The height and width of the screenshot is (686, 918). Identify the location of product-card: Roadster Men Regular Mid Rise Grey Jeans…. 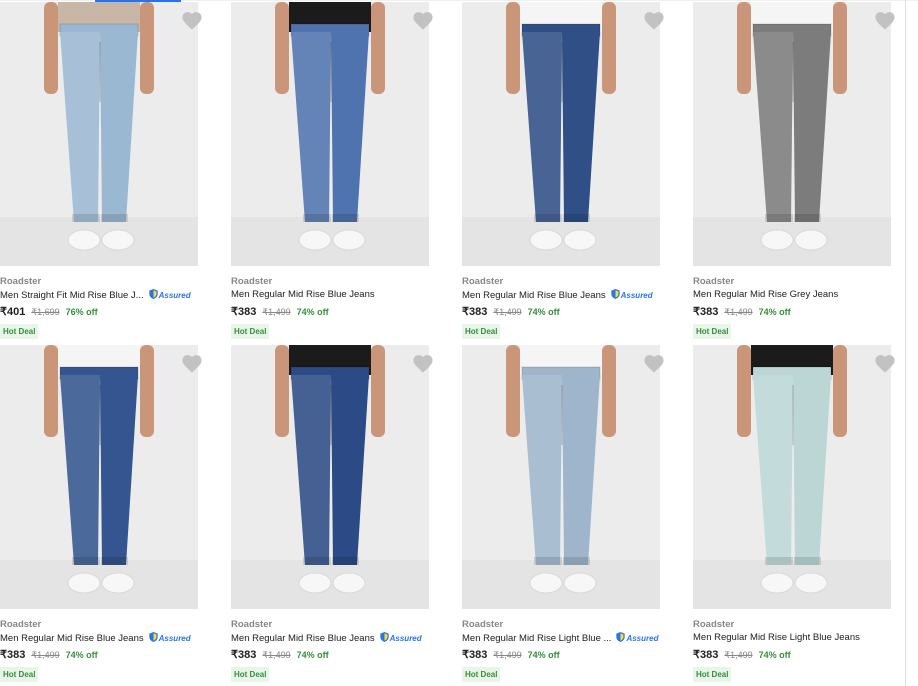
(794, 172).